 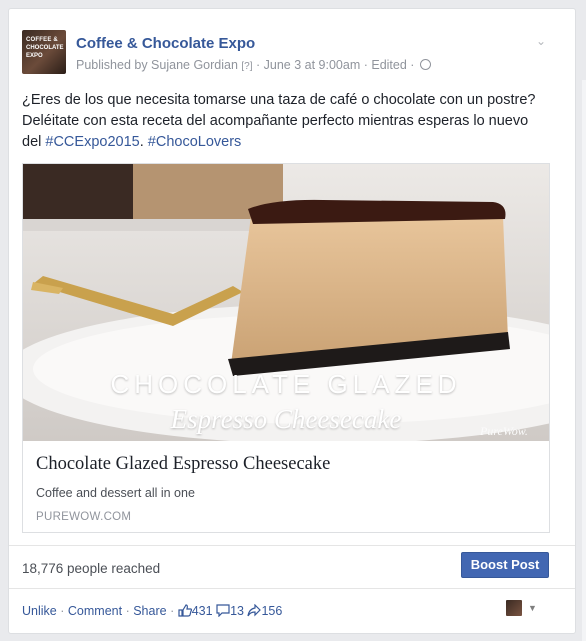 What do you see at coordinates (92, 142) in the screenshot?
I see `hashtag-ccexpo: #CCExpo2015` at bounding box center [92, 142].